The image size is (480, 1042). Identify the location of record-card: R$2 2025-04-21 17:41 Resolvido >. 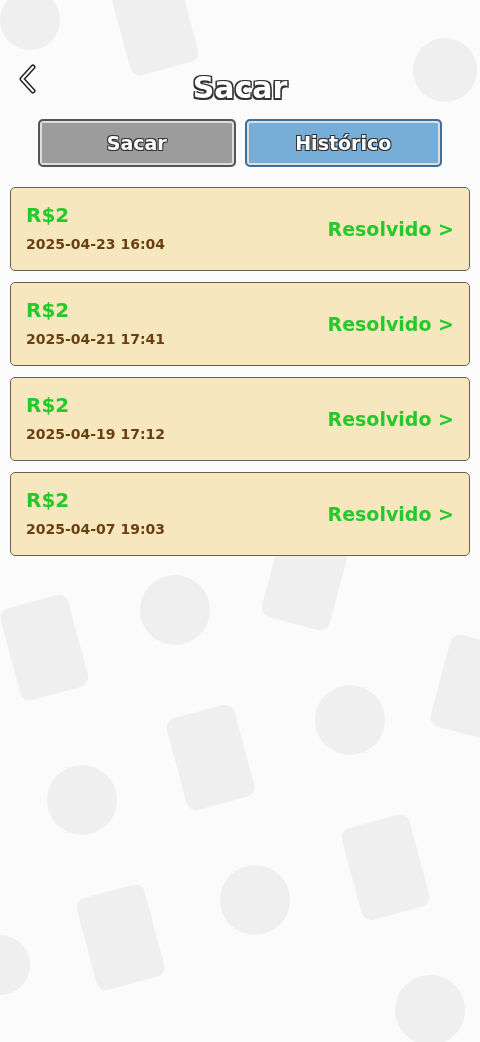
(240, 324).